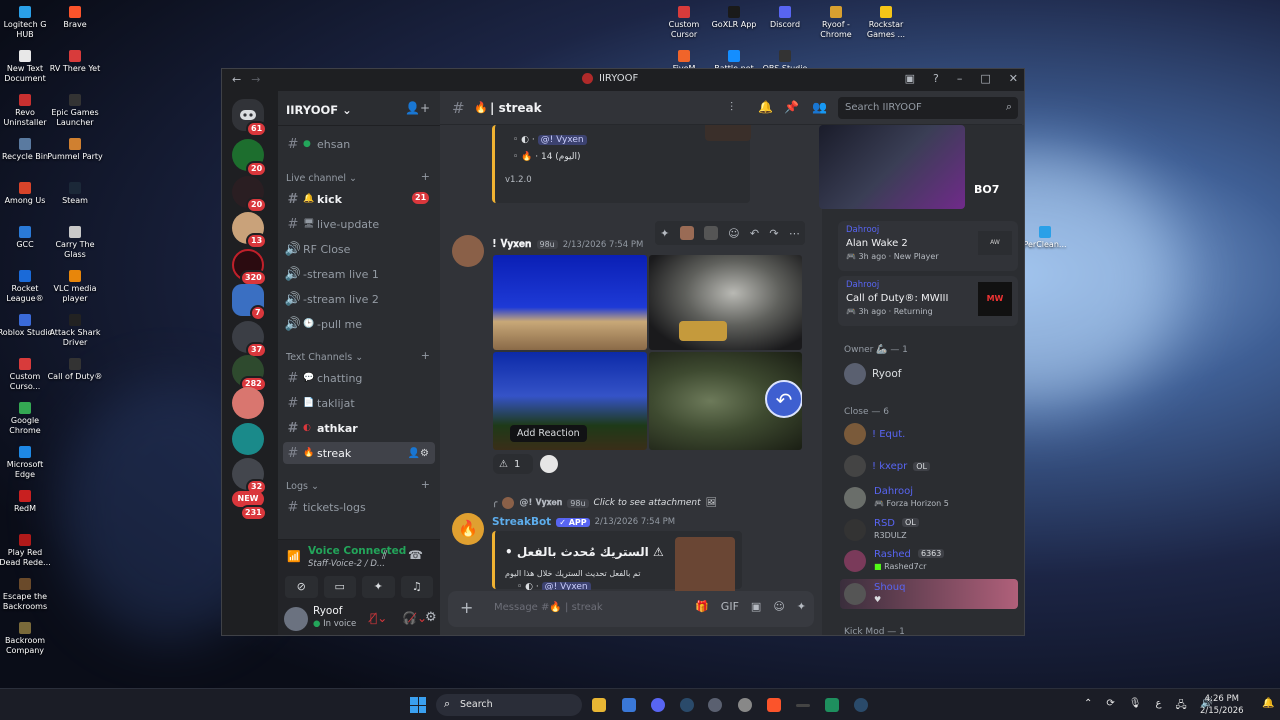 Image resolution: width=1280 pixels, height=720 pixels. Describe the element at coordinates (832, 705) in the screenshot. I see `xbox-taskbar-icon` at that location.